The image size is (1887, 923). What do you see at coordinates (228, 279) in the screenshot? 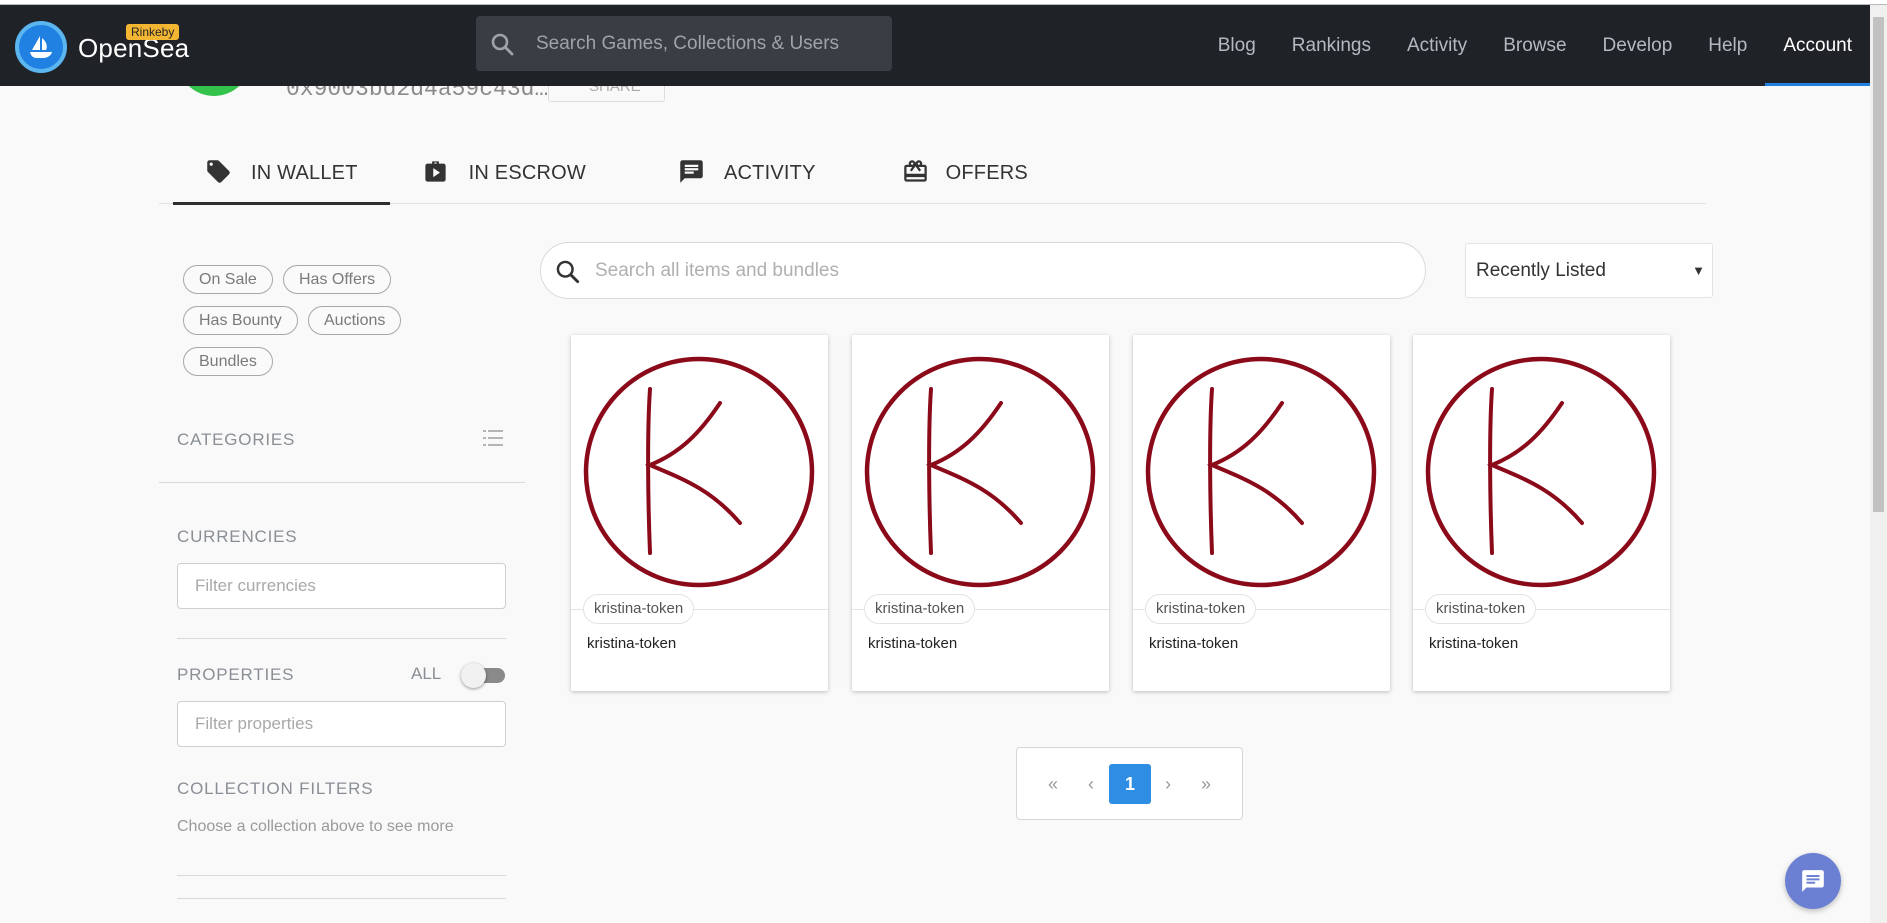
I see `chip-on-sale: On Sale` at bounding box center [228, 279].